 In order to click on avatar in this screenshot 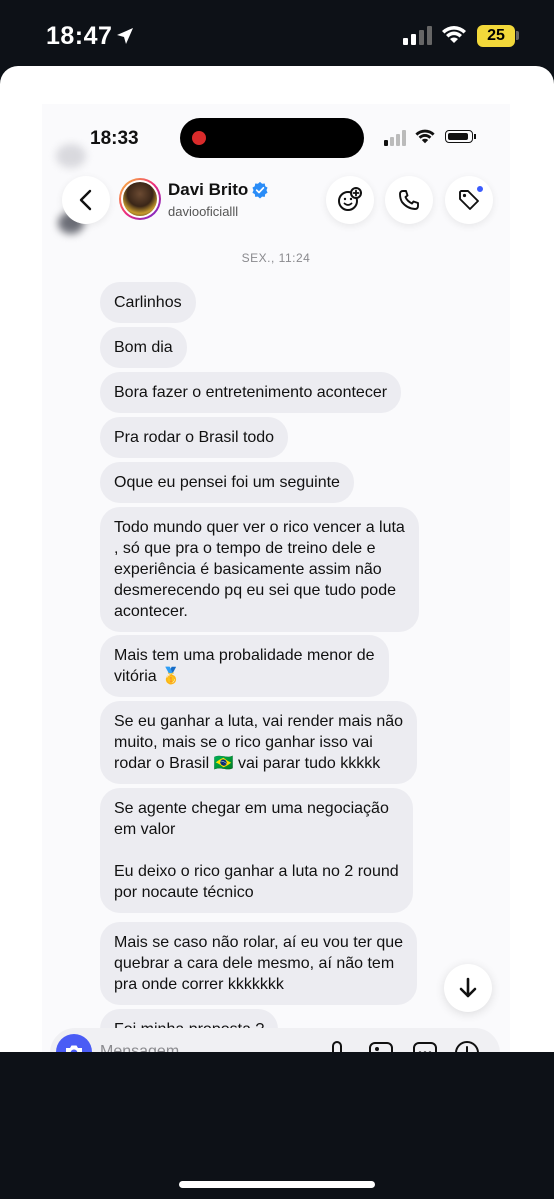, I will do `click(140, 199)`.